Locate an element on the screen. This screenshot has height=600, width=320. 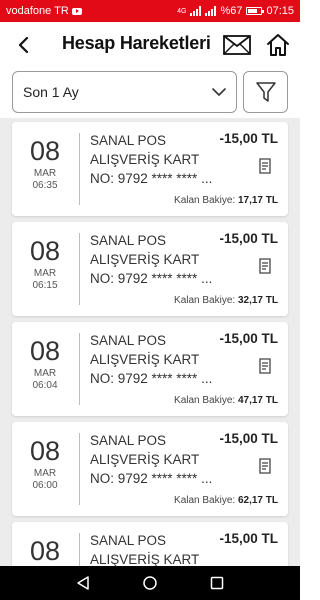
status-icons: 4G %67 07:15 is located at coordinates (235, 11).